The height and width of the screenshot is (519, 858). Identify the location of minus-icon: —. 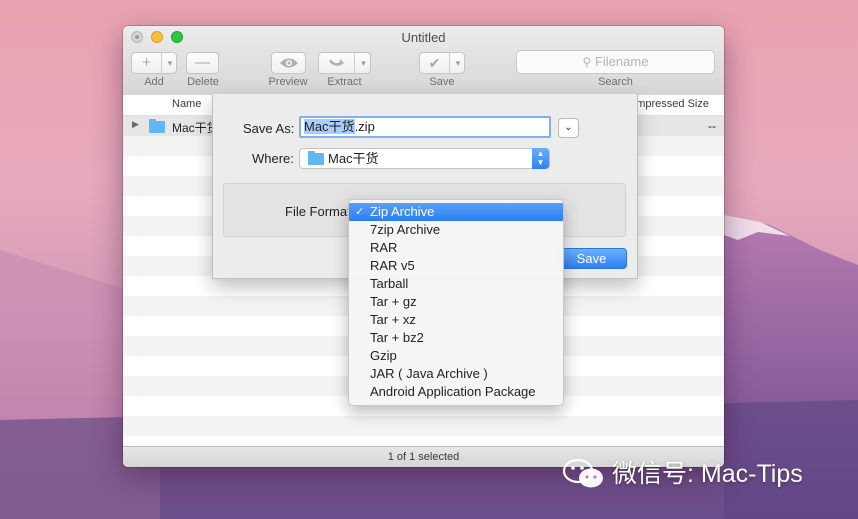
(202, 62).